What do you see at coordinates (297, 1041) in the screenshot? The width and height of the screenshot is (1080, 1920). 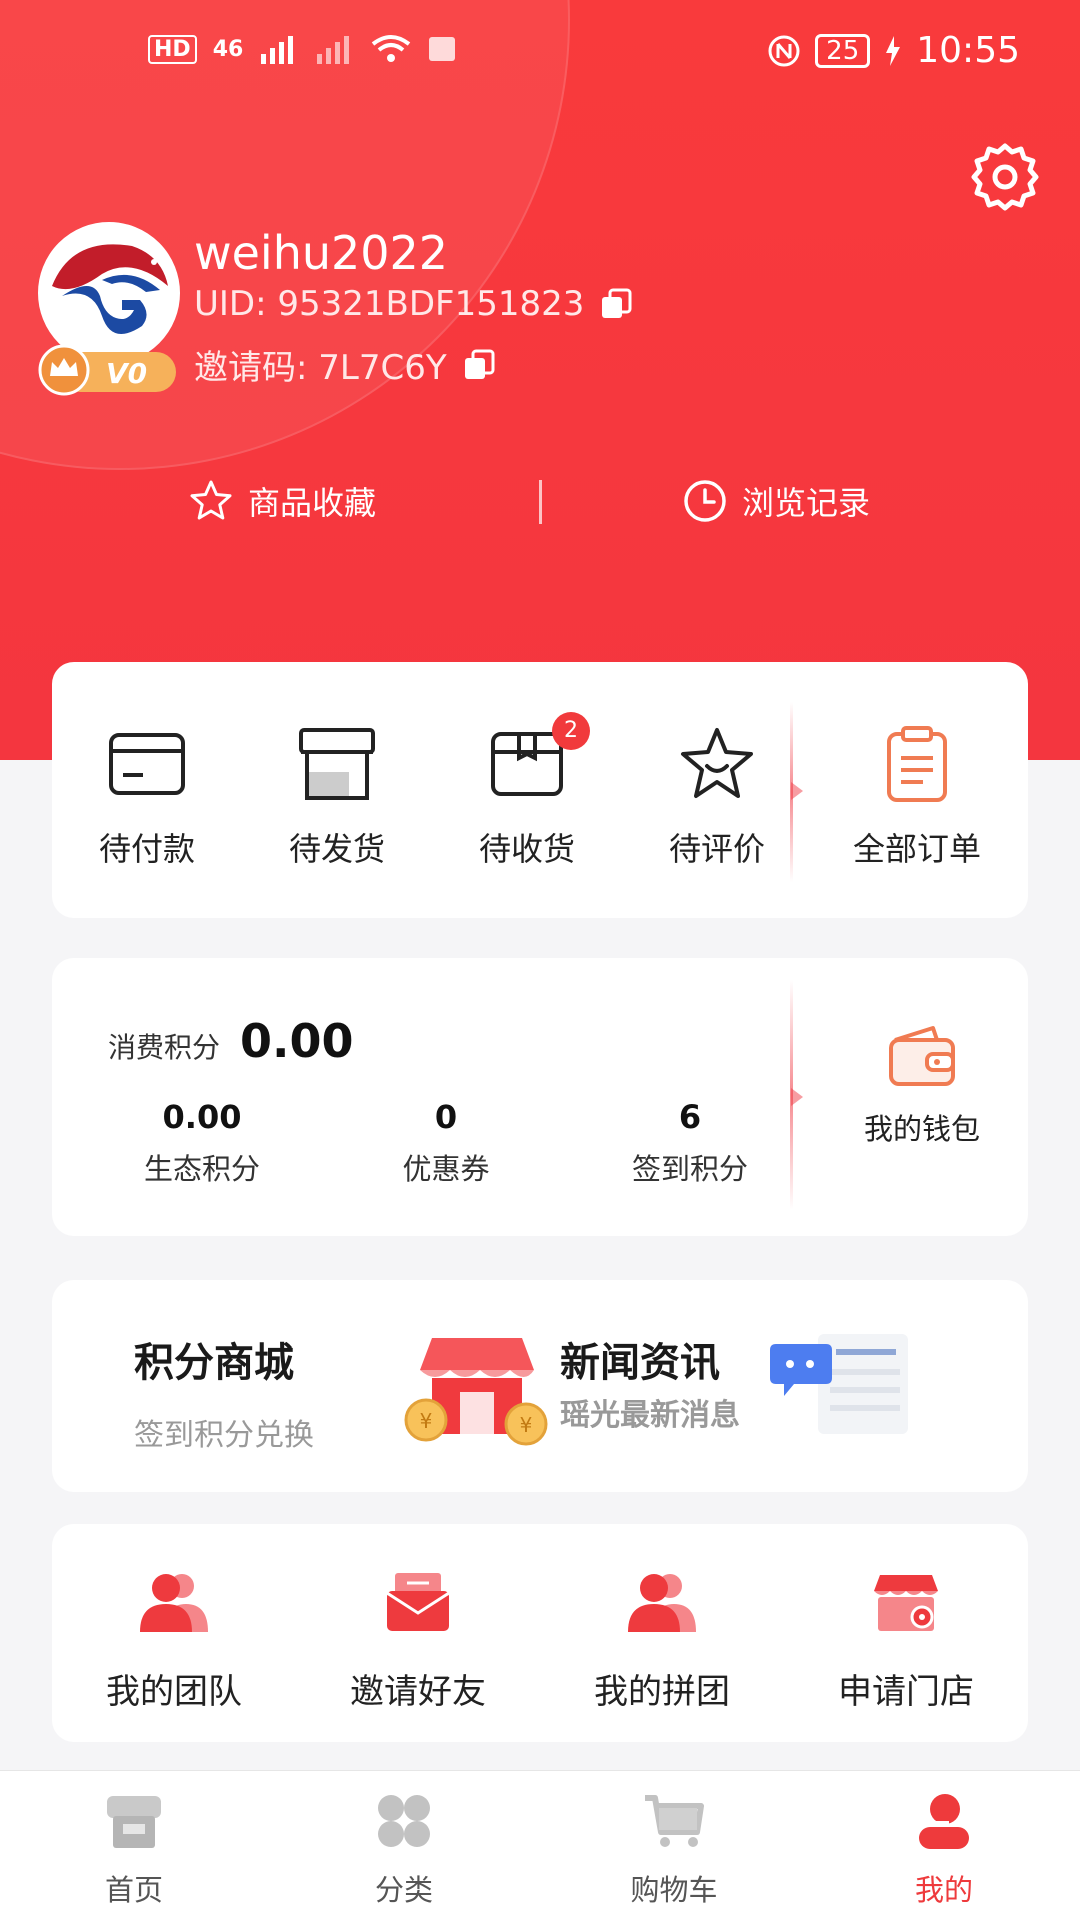 I see `consumer-points-value: 0.00` at bounding box center [297, 1041].